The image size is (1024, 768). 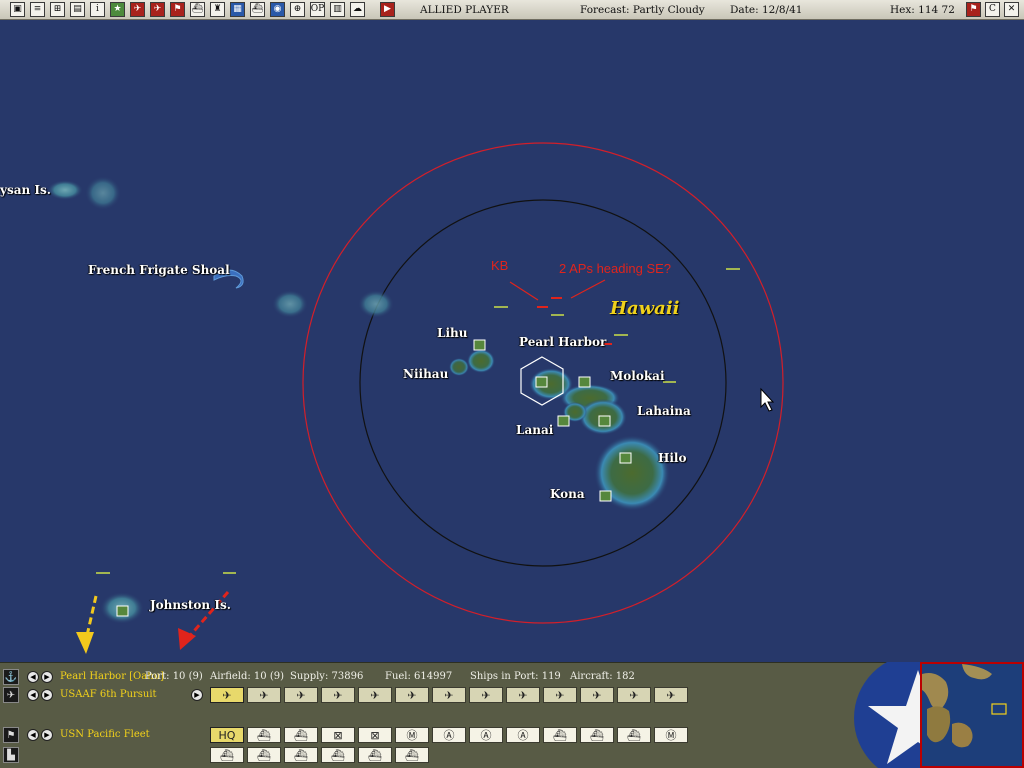 I want to click on left-arrow-icon: ◀, so click(x=33, y=677).